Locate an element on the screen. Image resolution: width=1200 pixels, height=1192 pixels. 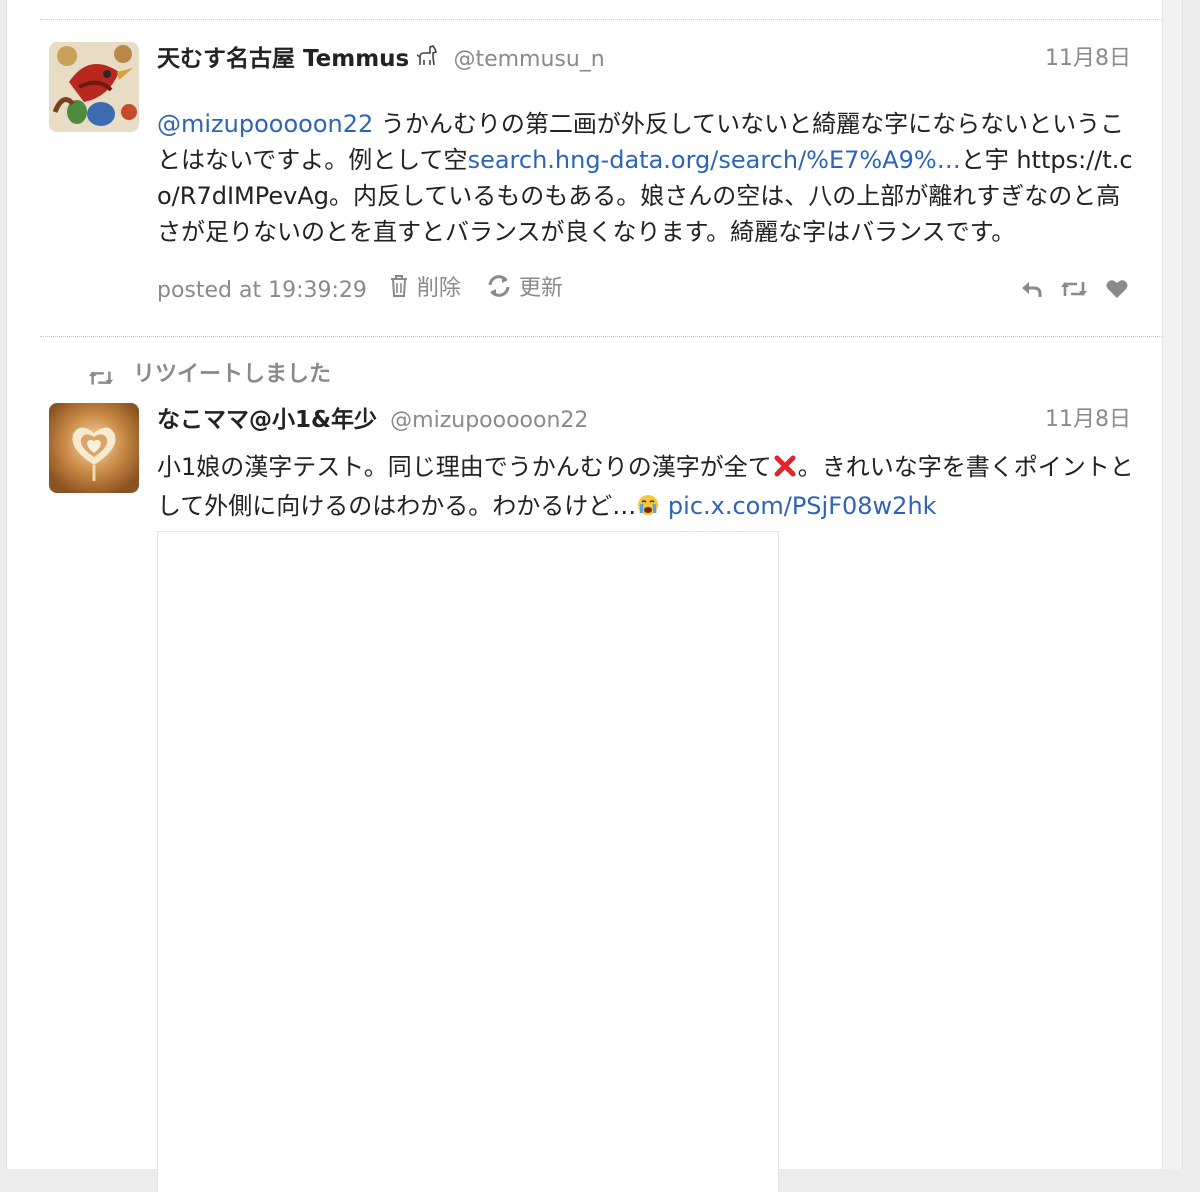
reply-icon is located at coordinates (1031, 289).